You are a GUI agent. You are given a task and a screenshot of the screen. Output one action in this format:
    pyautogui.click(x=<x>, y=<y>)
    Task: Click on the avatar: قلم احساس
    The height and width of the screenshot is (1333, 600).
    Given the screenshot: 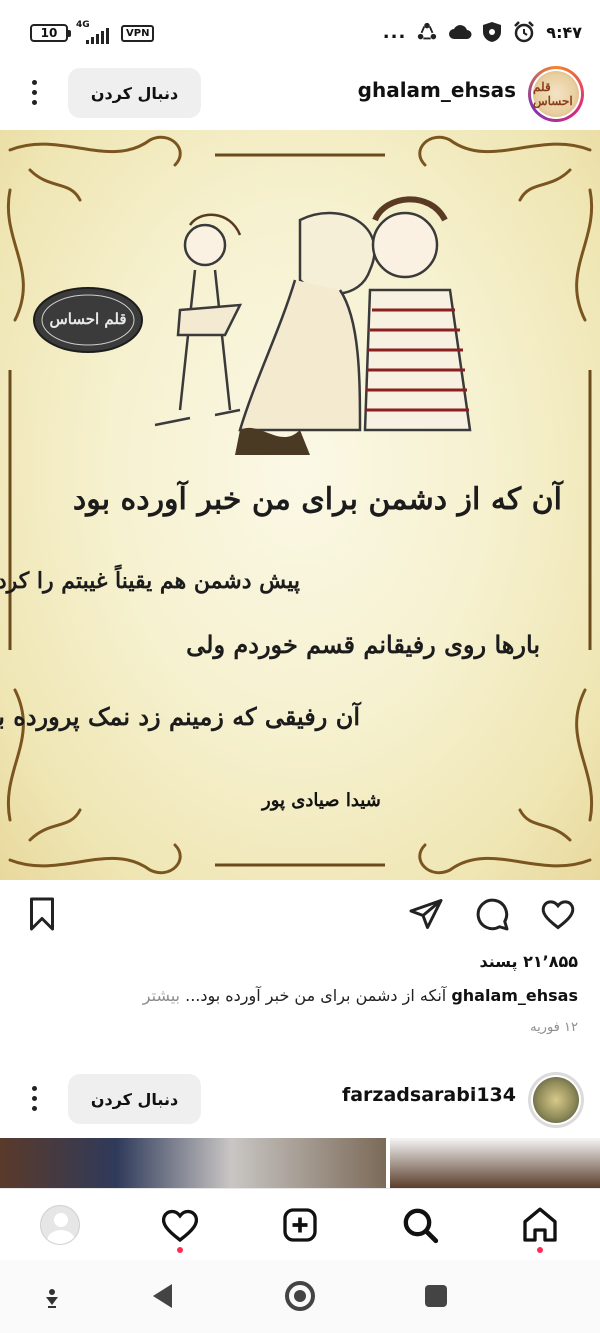 What is the action you would take?
    pyautogui.click(x=556, y=94)
    